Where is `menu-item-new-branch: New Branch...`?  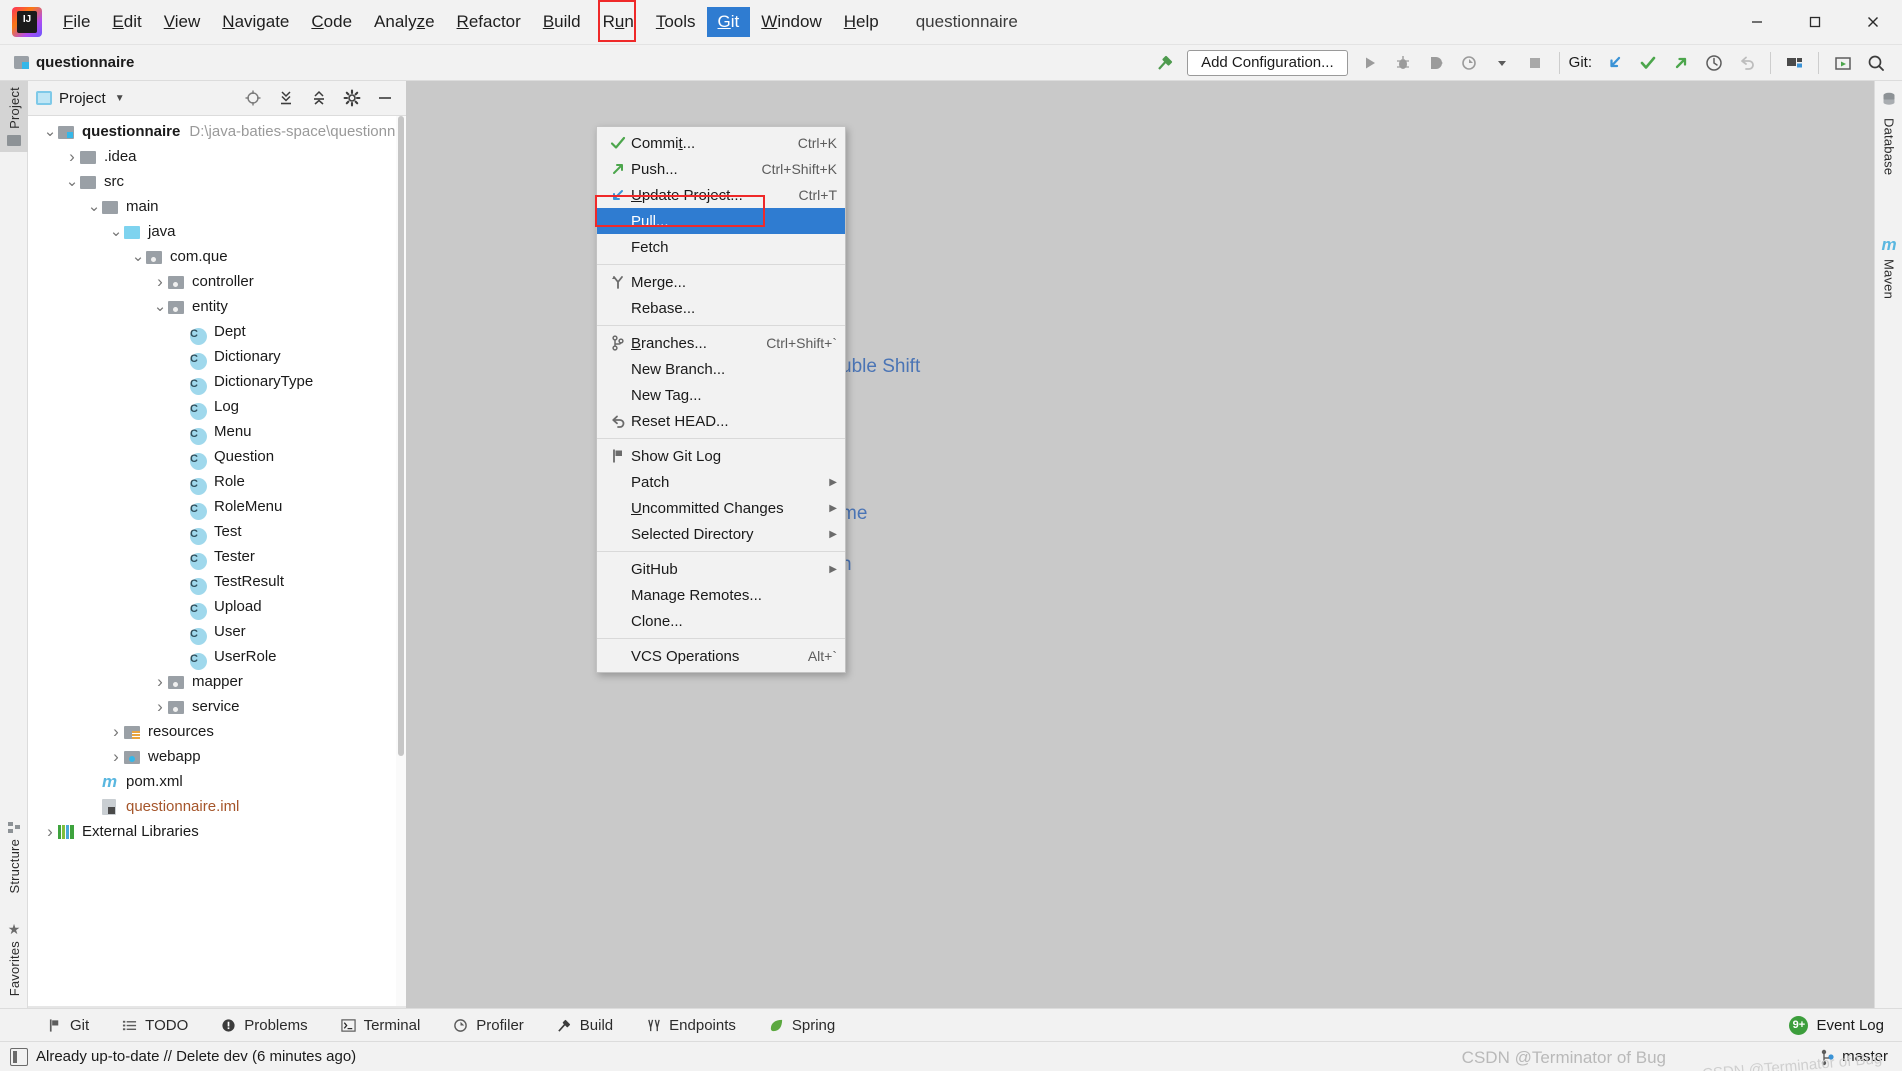 menu-item-new-branch: New Branch... is located at coordinates (721, 369).